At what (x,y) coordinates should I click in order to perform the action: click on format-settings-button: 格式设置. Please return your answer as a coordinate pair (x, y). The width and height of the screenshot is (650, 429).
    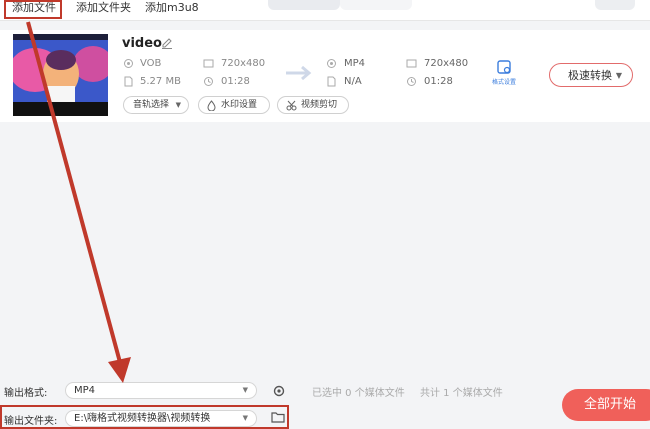
    Looking at the image, I should click on (504, 72).